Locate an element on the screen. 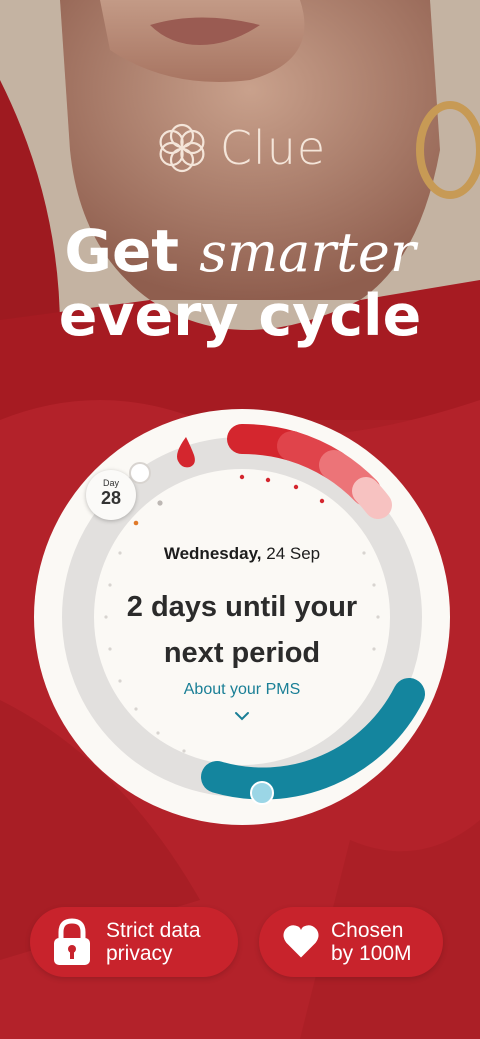  date-line: Wednesday, 24 Sep is located at coordinates (242, 554).